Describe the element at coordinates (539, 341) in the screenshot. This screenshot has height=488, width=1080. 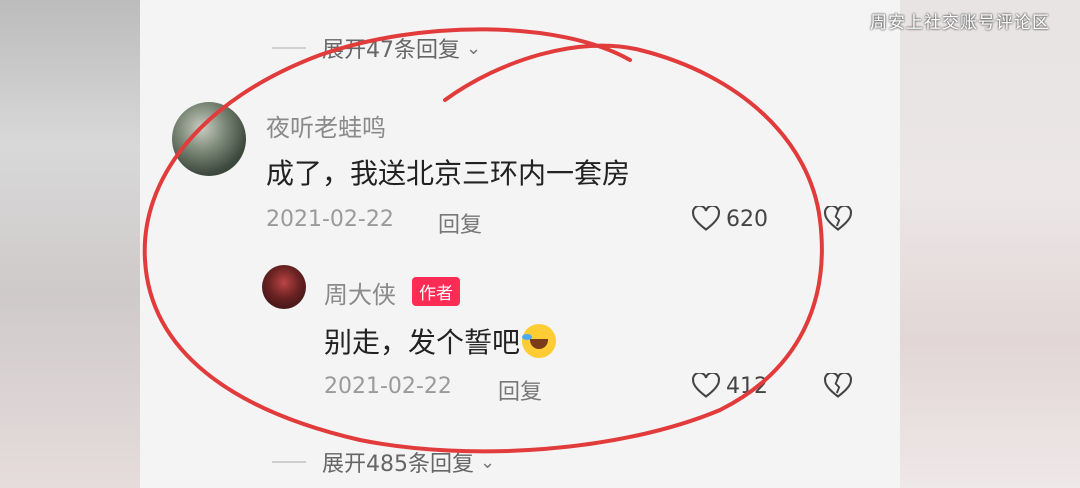
I see `laughing-tears-emoji-icon` at that location.